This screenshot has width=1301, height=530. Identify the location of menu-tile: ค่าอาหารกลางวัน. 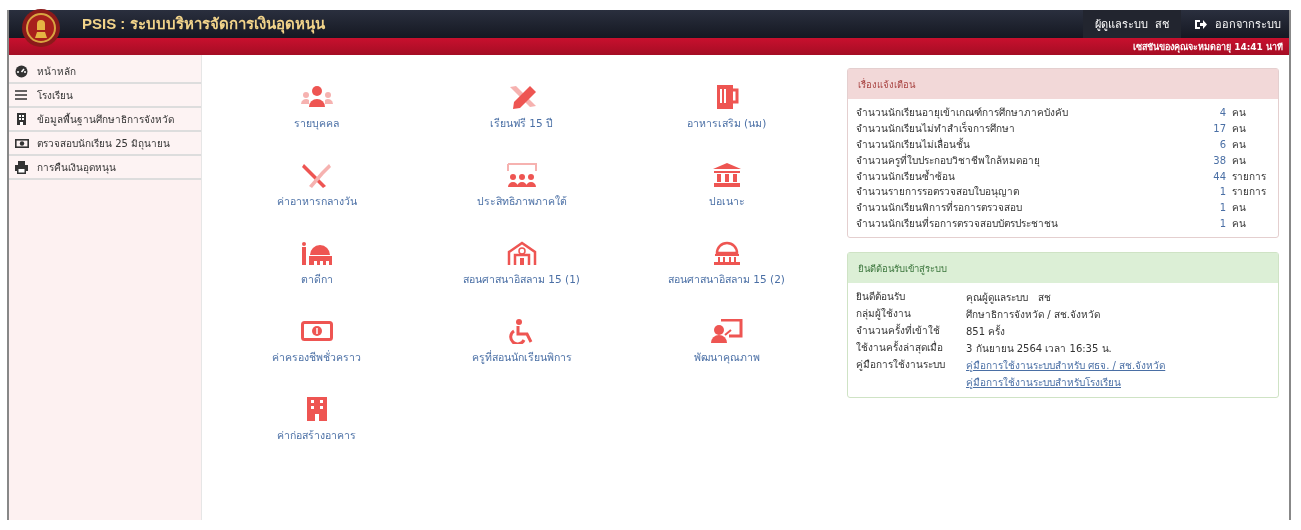
(316, 202).